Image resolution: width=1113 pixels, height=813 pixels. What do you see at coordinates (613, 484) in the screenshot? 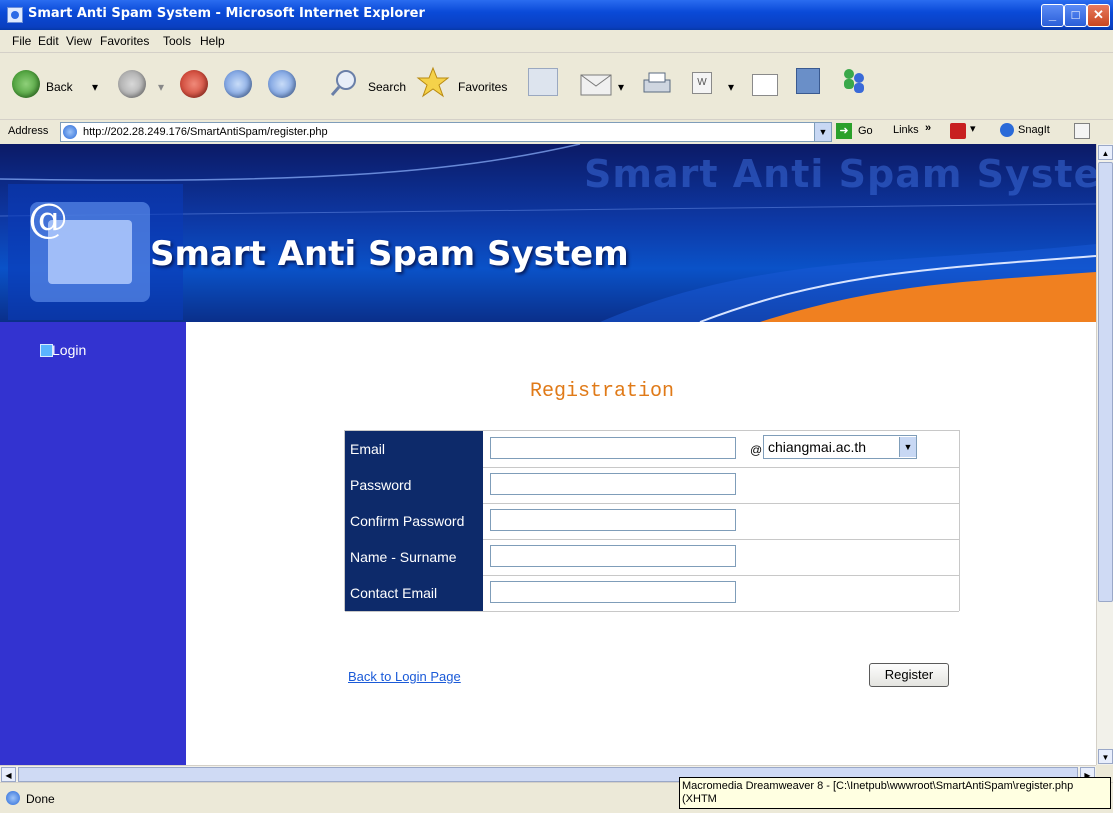
I see `password-field` at bounding box center [613, 484].